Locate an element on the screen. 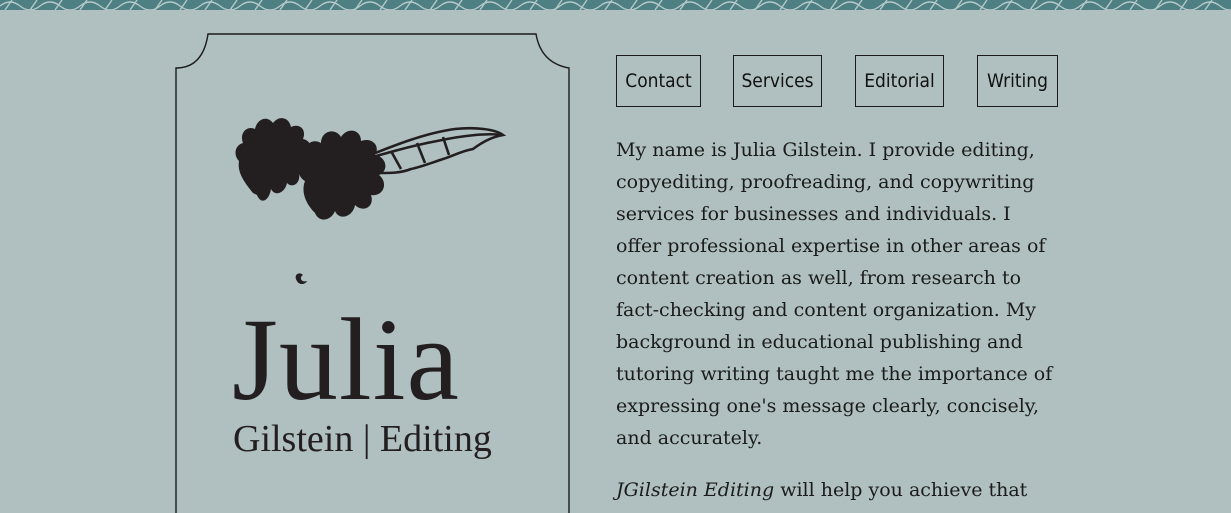  oak-leaf-icon is located at coordinates (371, 201).